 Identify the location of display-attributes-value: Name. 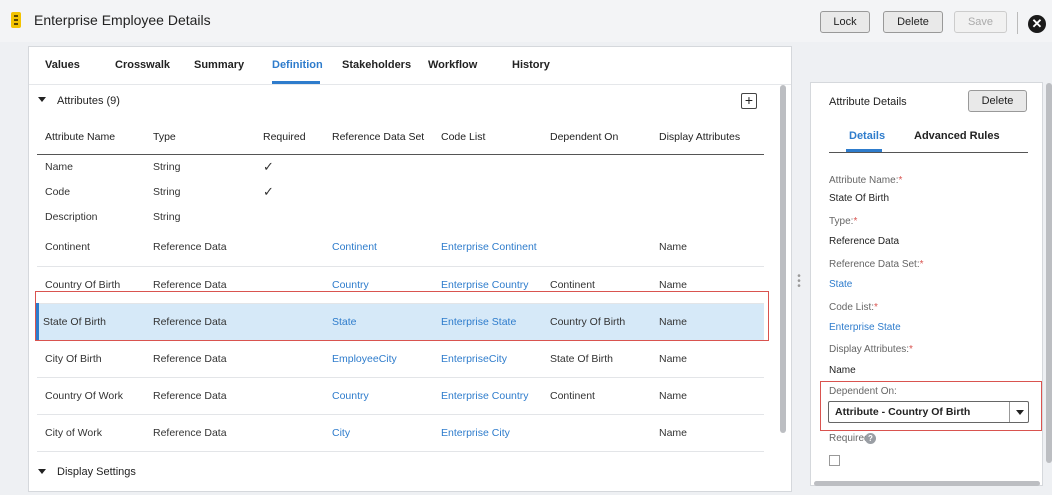
(842, 370).